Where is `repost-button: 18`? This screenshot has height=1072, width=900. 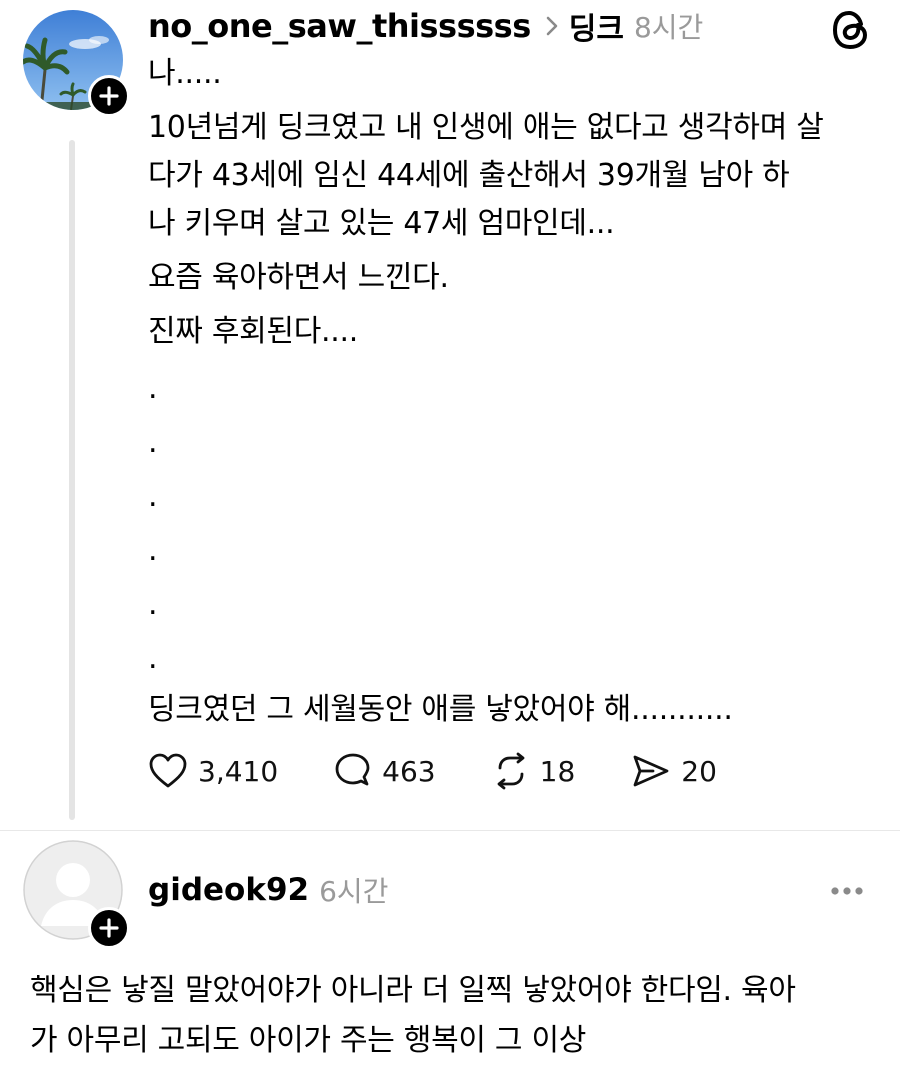
repost-button: 18 is located at coordinates (534, 771).